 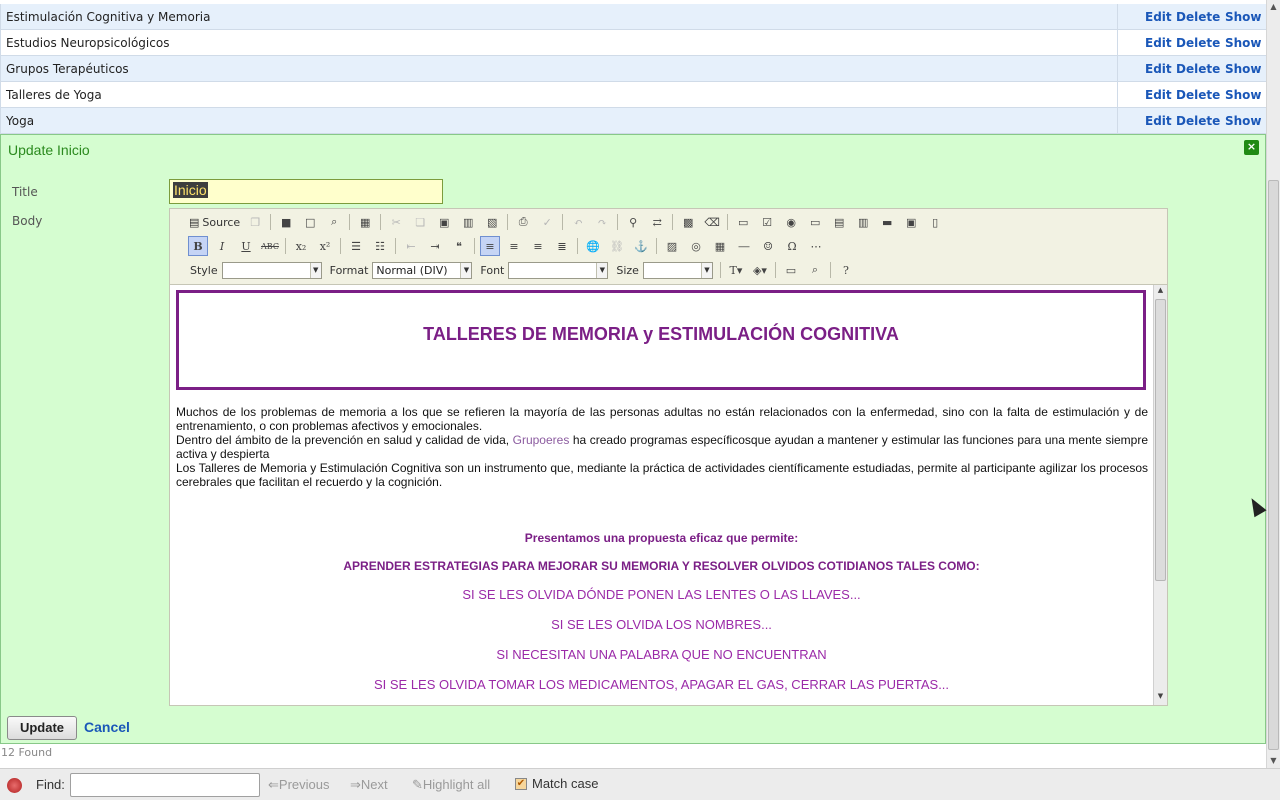 I want to click on align-center-icon: ≡, so click(x=514, y=246).